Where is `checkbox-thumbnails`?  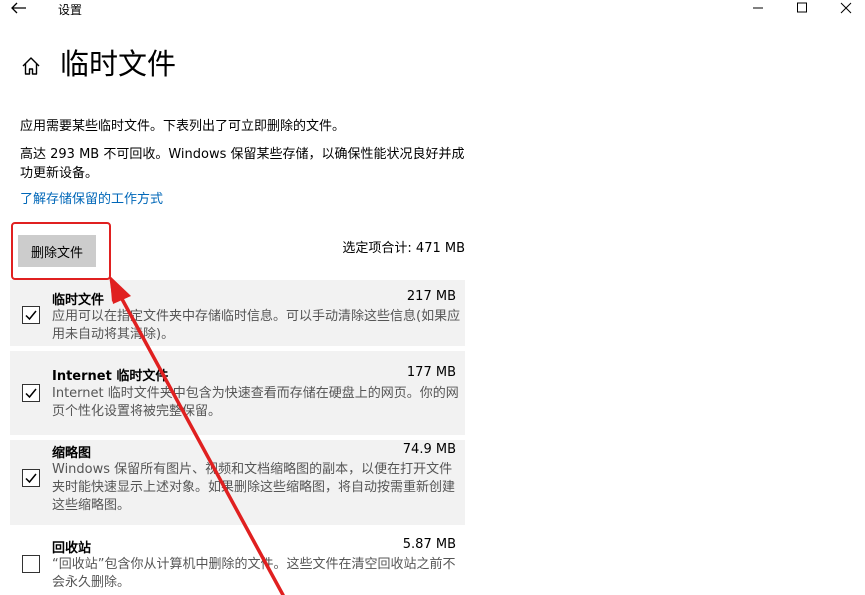
checkbox-thumbnails is located at coordinates (31, 478).